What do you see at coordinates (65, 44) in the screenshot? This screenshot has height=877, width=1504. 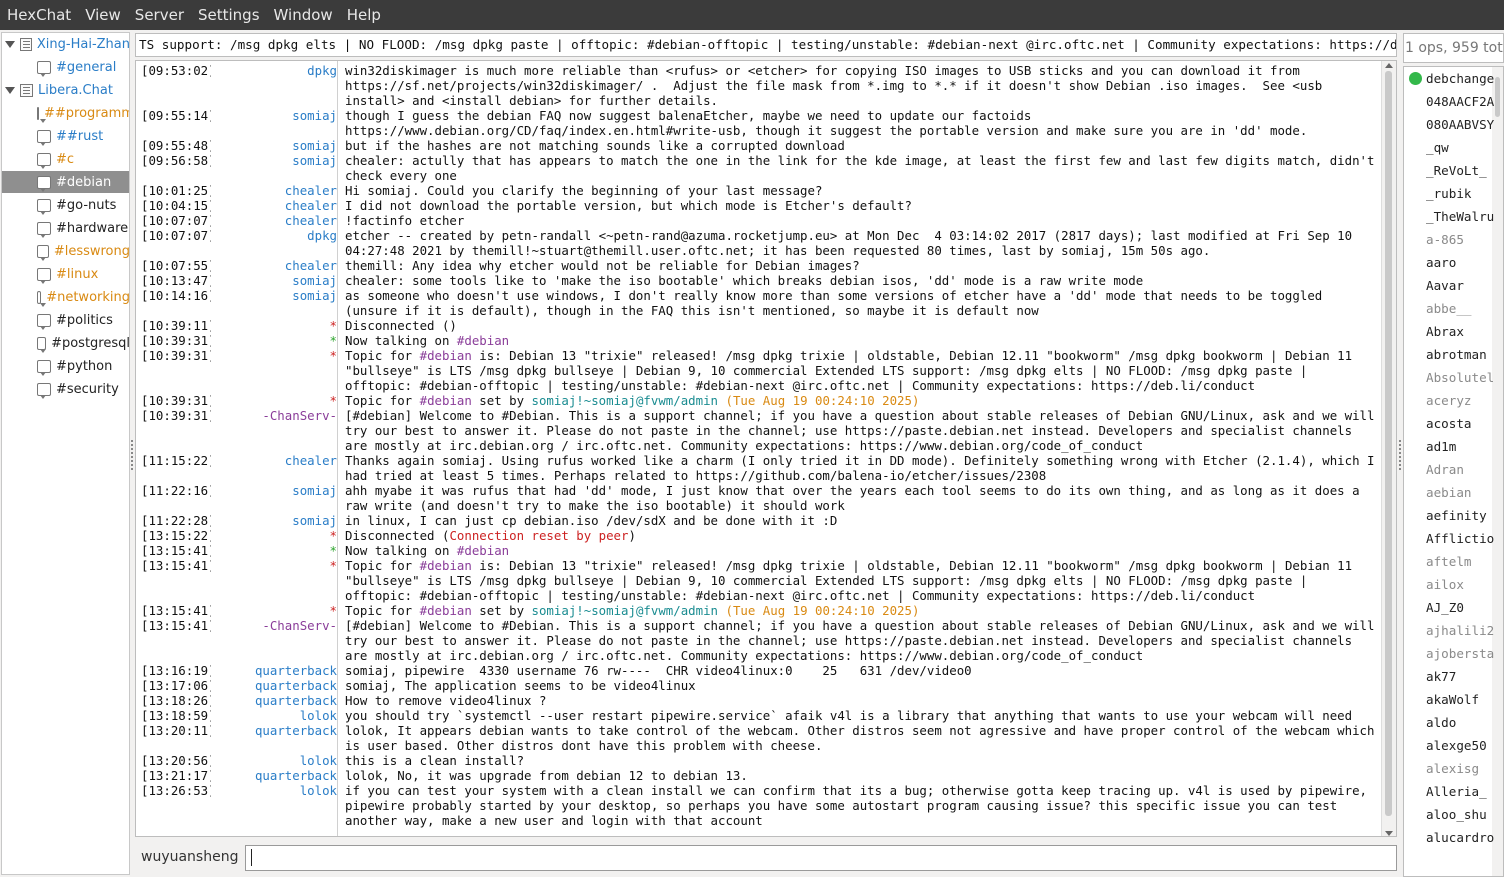 I see `network-item: Xing-Hai-Zhan` at bounding box center [65, 44].